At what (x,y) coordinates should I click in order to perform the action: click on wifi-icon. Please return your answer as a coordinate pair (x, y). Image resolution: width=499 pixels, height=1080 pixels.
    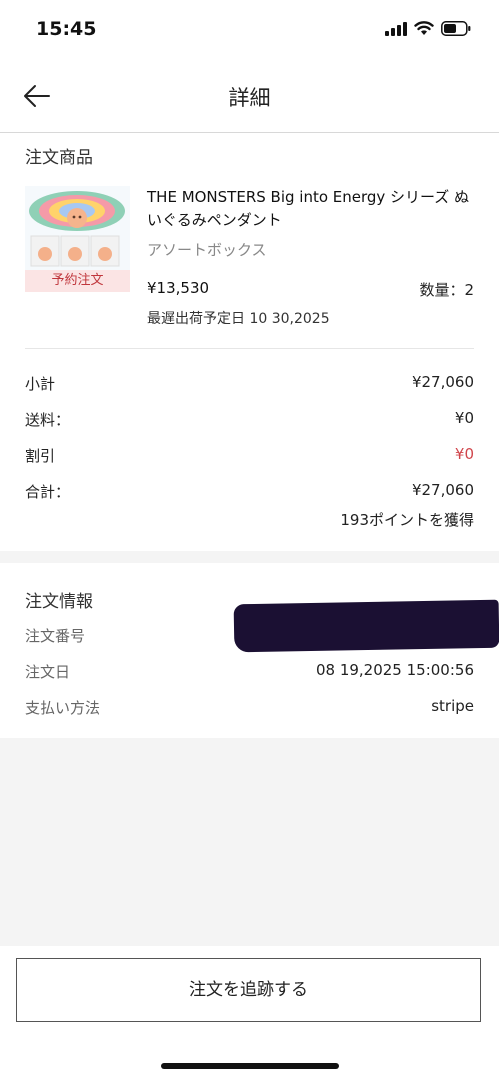
    Looking at the image, I should click on (424, 28).